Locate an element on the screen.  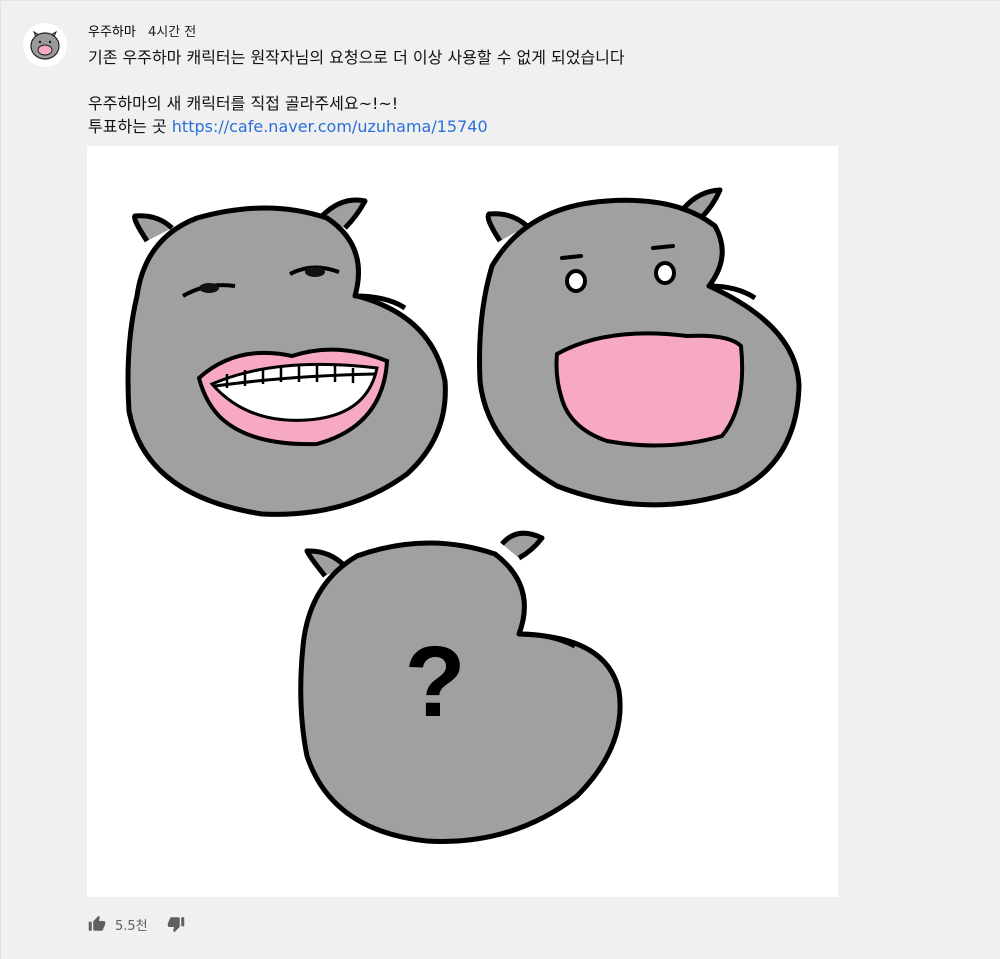
like-count: 5.5천 is located at coordinates (131, 926).